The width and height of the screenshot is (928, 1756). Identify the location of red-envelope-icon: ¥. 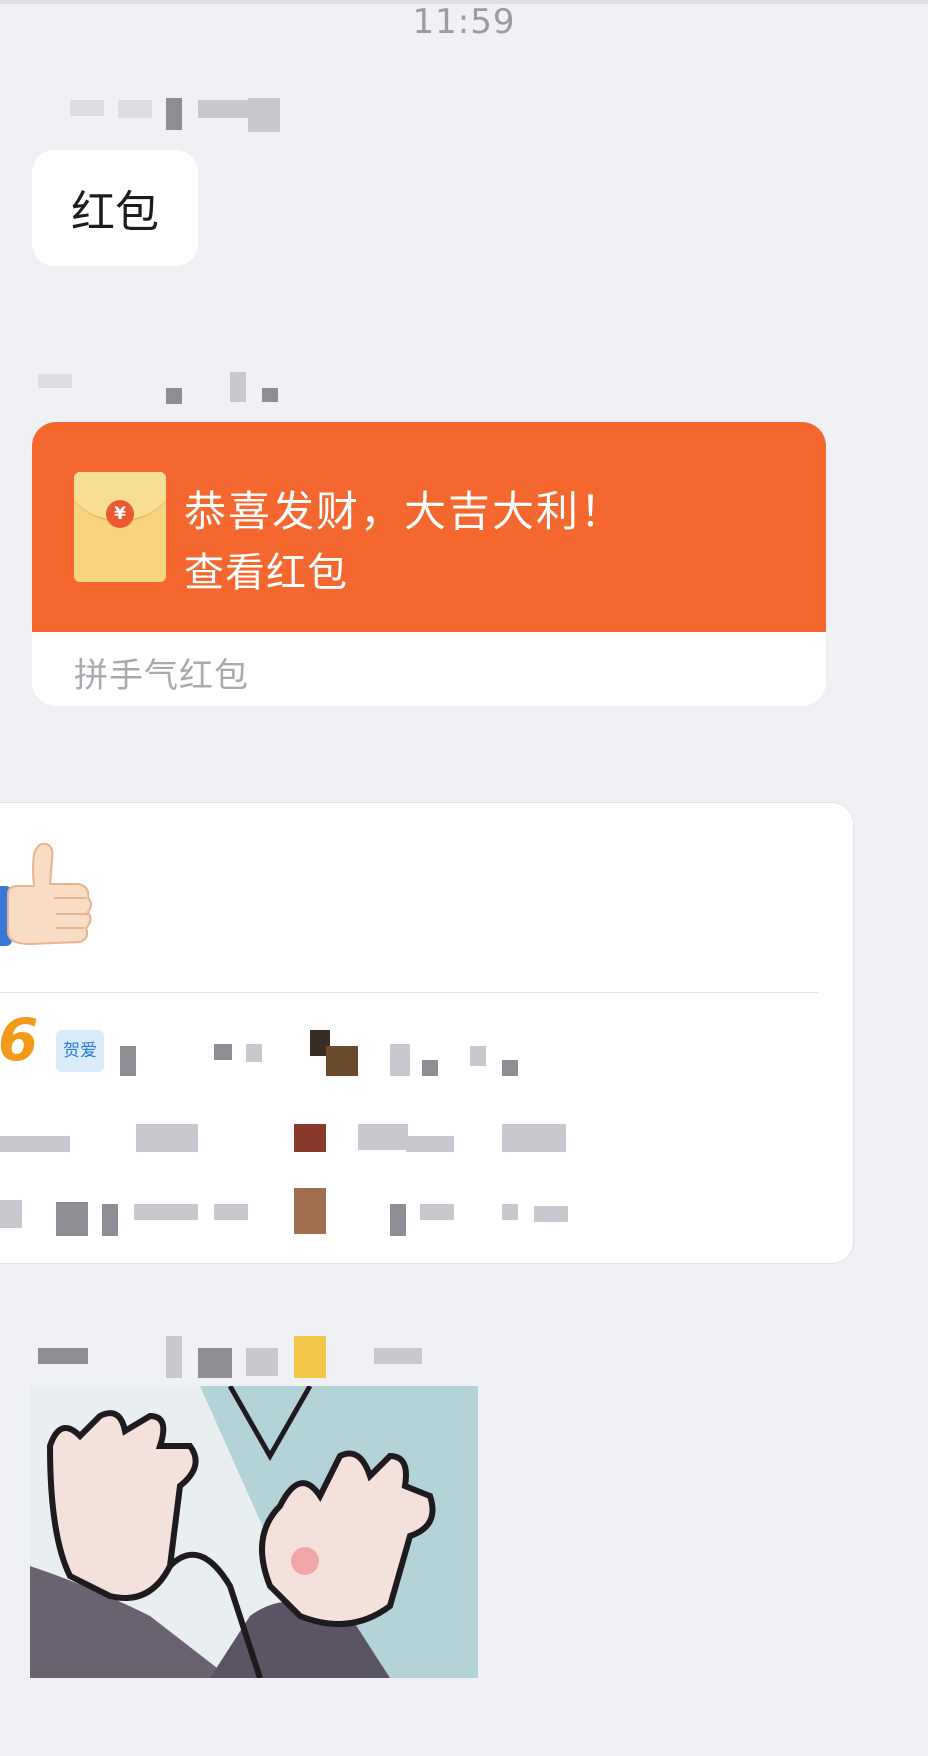
(120, 527).